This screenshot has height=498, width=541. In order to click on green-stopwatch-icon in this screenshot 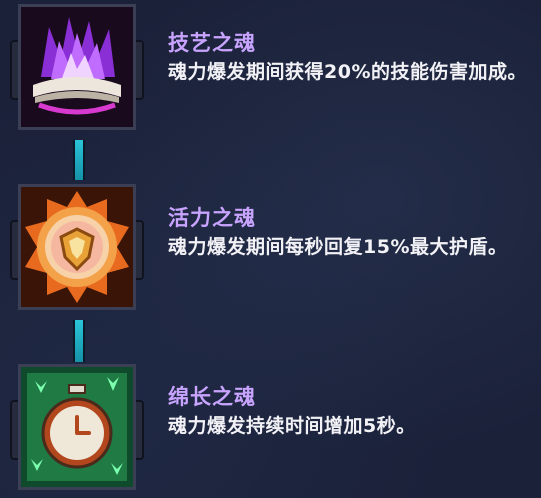, I will do `click(77, 427)`.